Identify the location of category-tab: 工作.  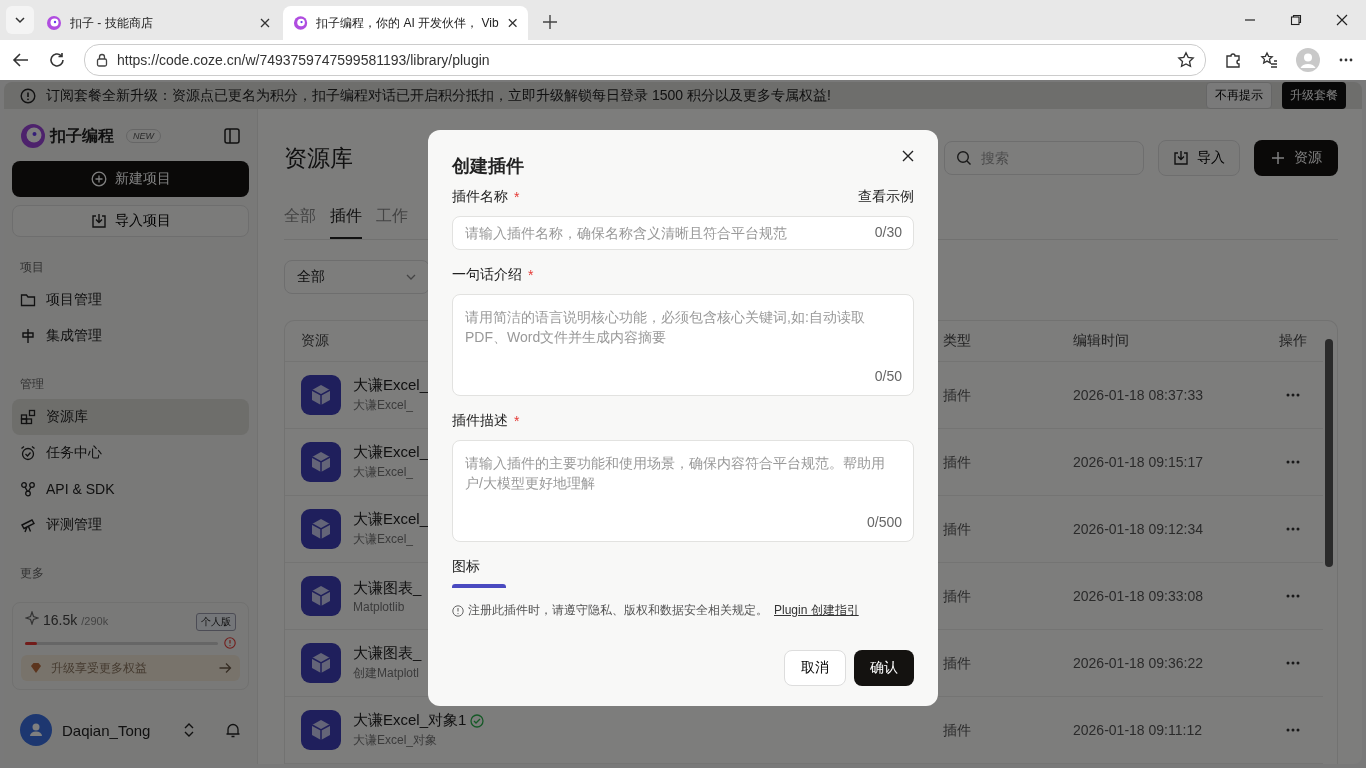
(392, 222).